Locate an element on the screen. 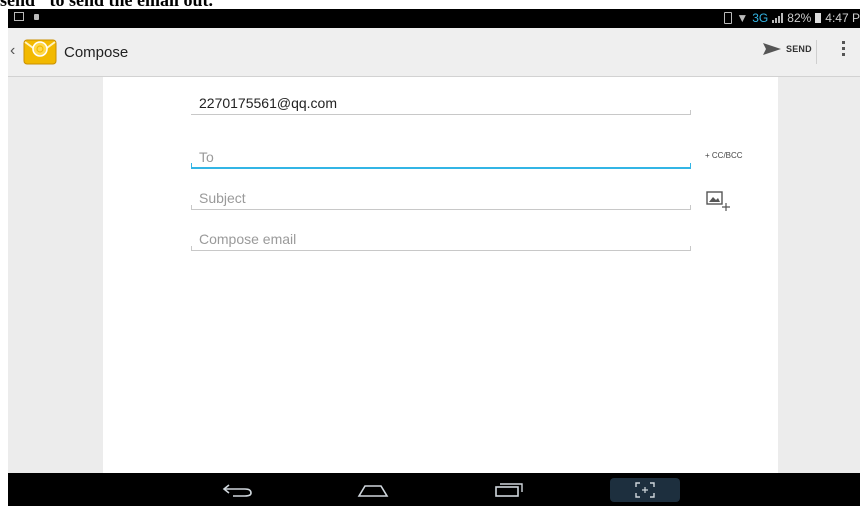 This screenshot has width=860, height=506. status-bar: ▼ 3G 82% 4:47 P is located at coordinates (434, 18).